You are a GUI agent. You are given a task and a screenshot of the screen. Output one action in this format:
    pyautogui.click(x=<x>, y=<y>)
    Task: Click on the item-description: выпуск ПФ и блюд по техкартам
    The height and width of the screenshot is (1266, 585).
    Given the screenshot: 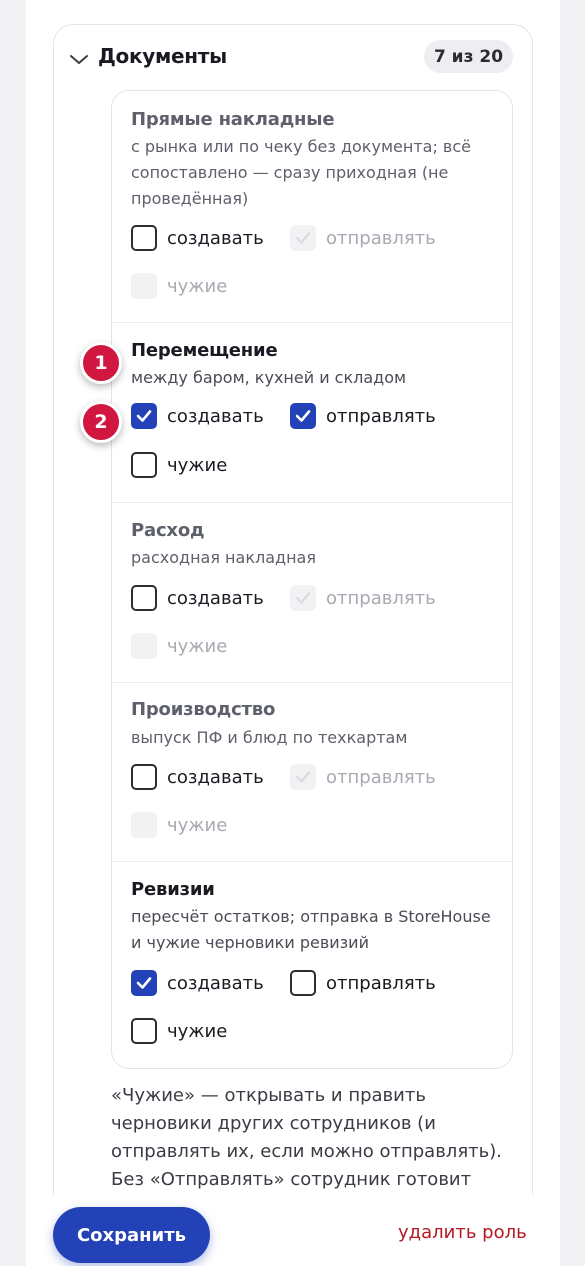 What is the action you would take?
    pyautogui.click(x=269, y=737)
    